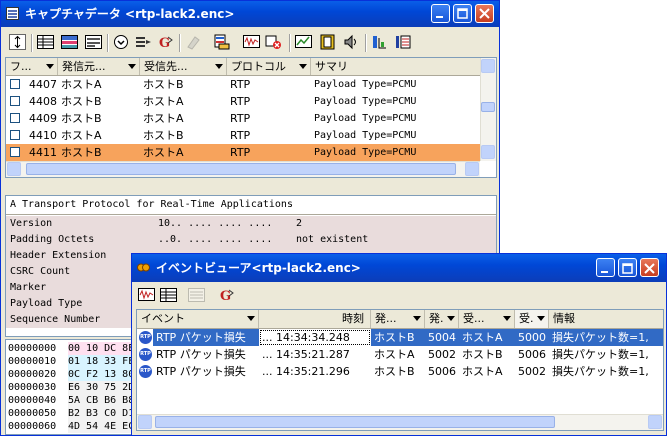 The height and width of the screenshot is (436, 667). I want to click on scroll-down-button, so click(488, 152).